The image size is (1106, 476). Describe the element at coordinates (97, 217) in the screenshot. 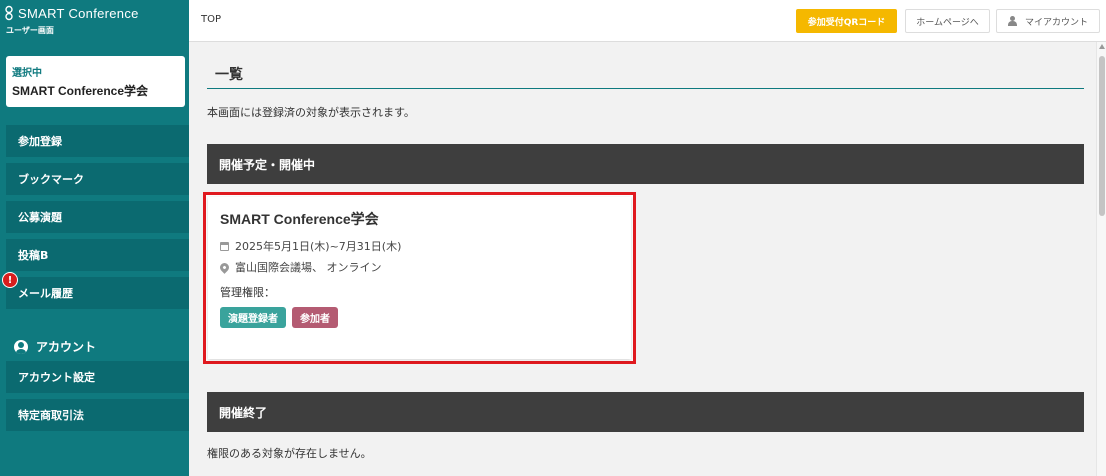

I see `sidebar-item-open-call: 公募演題` at that location.